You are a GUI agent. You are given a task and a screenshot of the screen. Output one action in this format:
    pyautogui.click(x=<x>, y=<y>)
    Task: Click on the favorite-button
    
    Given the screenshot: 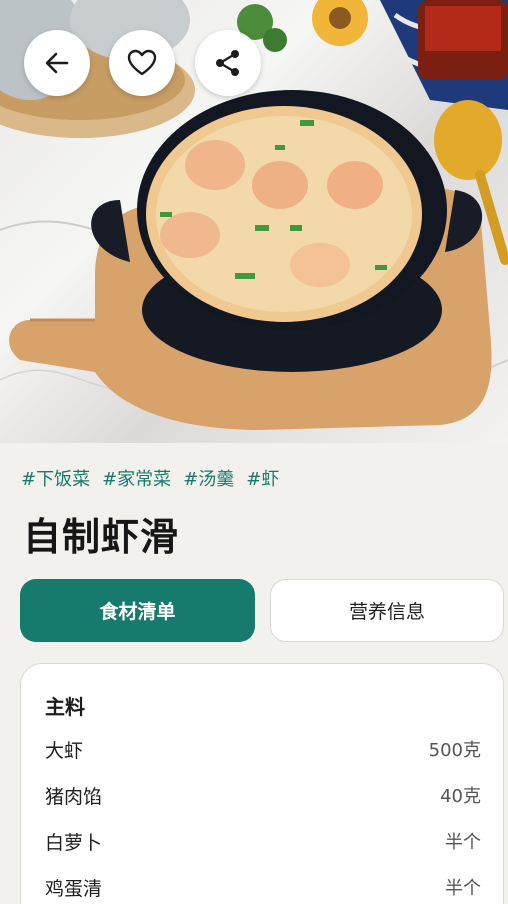 What is the action you would take?
    pyautogui.click(x=142, y=63)
    